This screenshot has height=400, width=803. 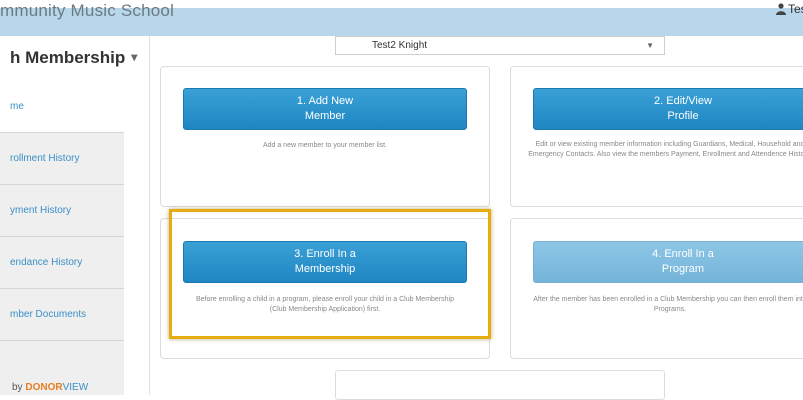 I want to click on powered-prefix: by, so click(x=19, y=387).